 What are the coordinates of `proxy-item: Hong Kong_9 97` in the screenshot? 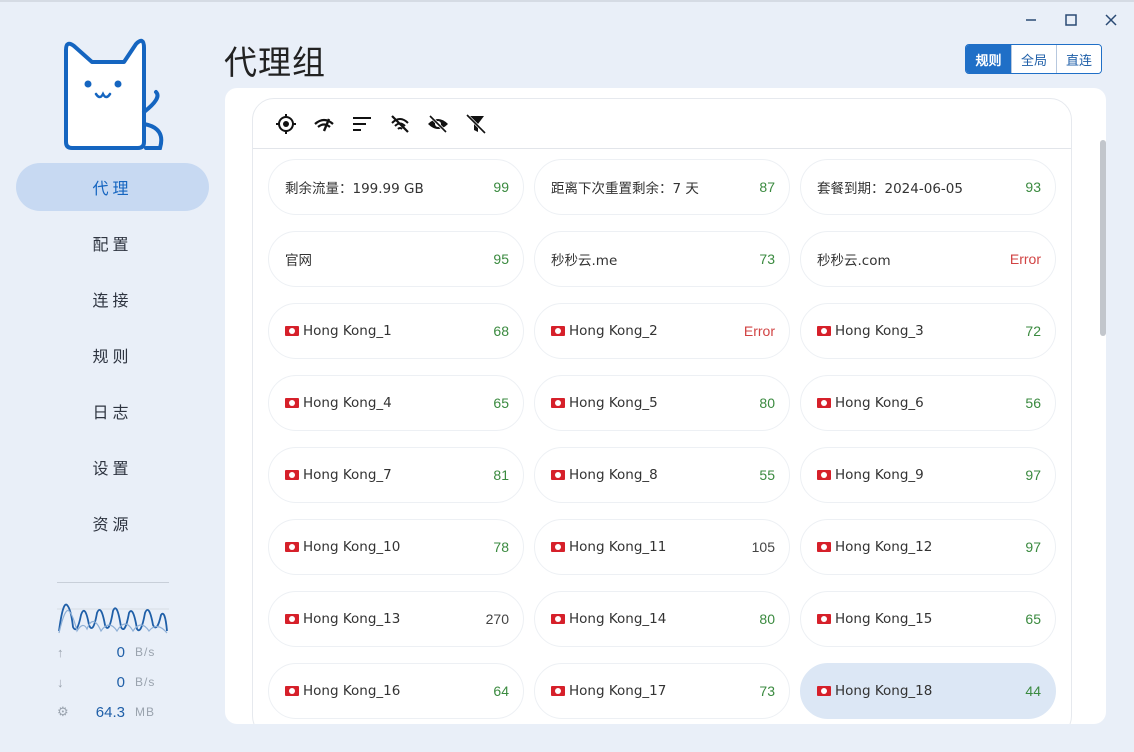 It's located at (928, 475).